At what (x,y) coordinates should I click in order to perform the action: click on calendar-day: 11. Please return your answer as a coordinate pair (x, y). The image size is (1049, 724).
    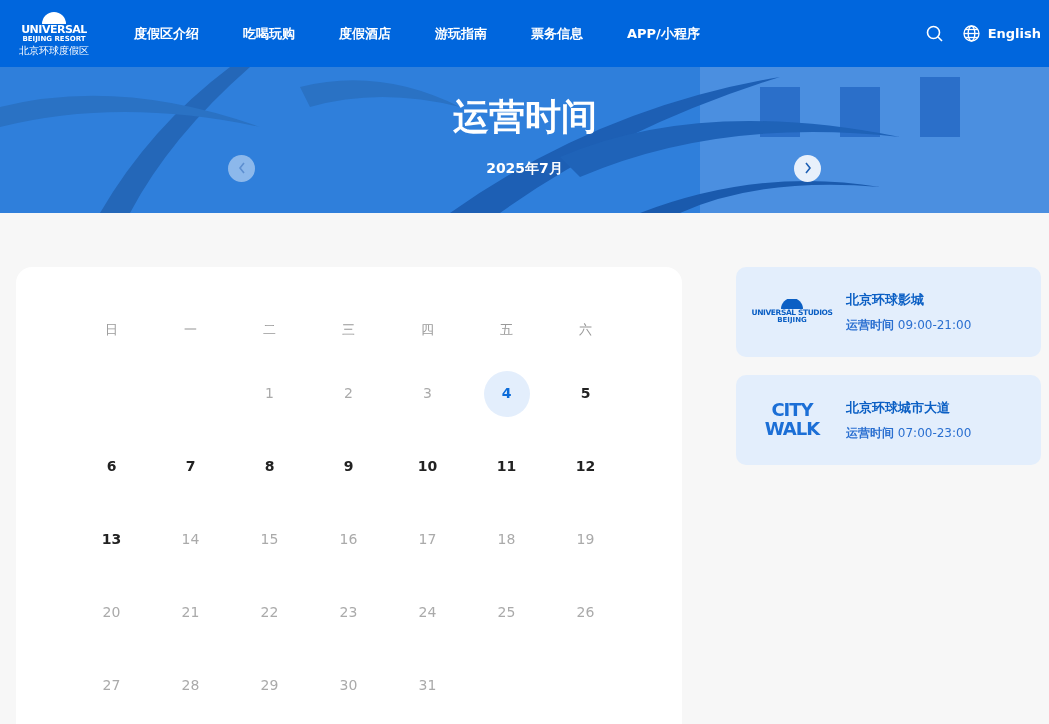
    Looking at the image, I should click on (506, 466).